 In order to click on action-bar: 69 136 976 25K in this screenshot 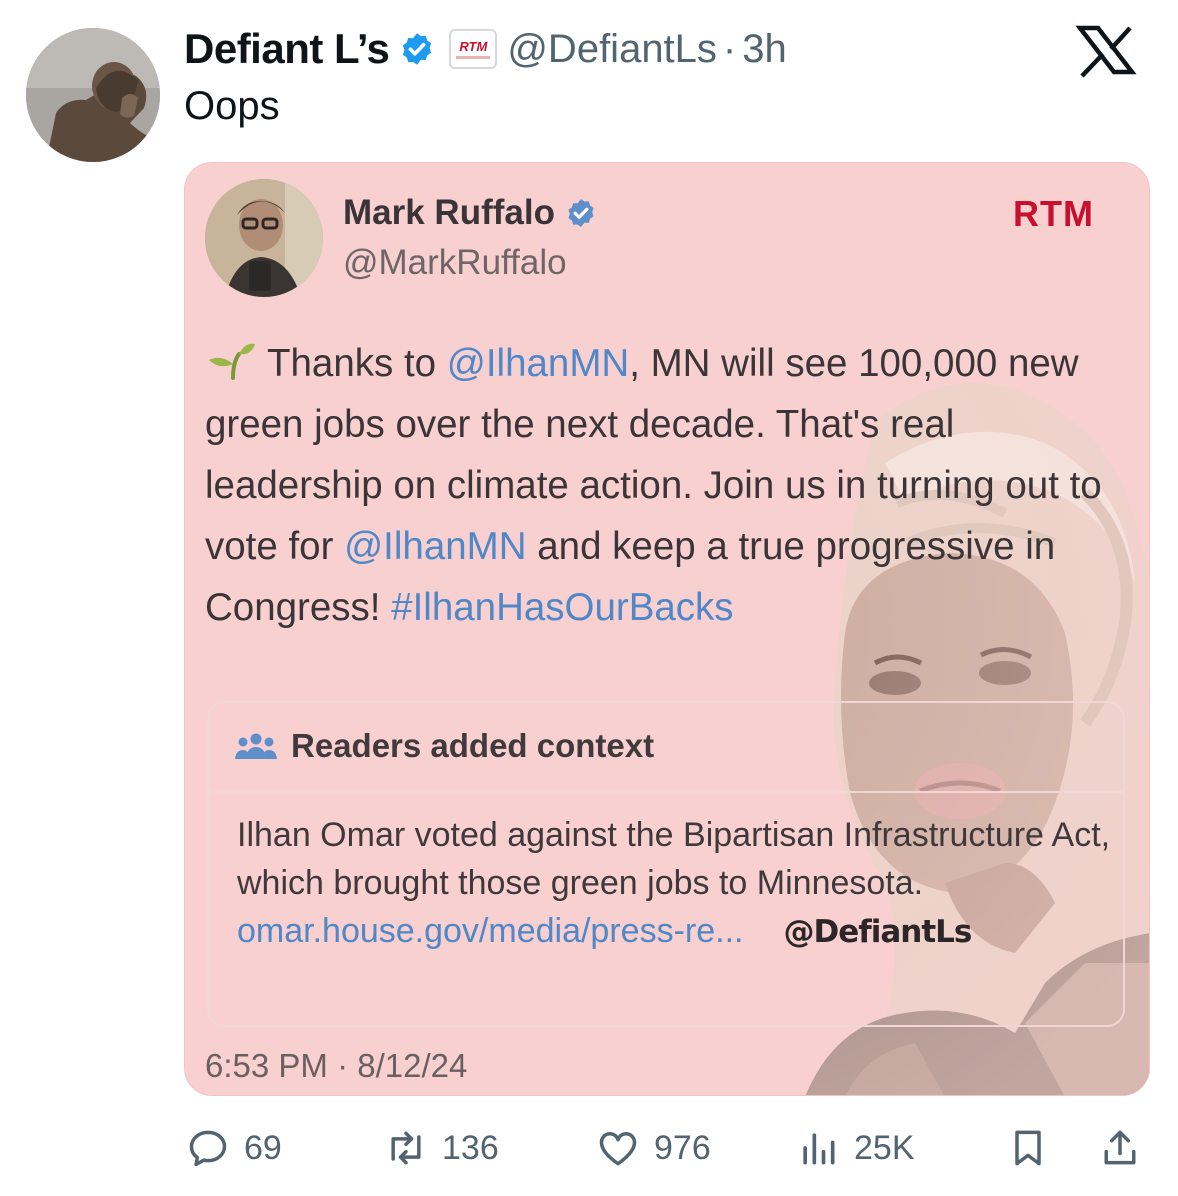, I will do `click(666, 1148)`.